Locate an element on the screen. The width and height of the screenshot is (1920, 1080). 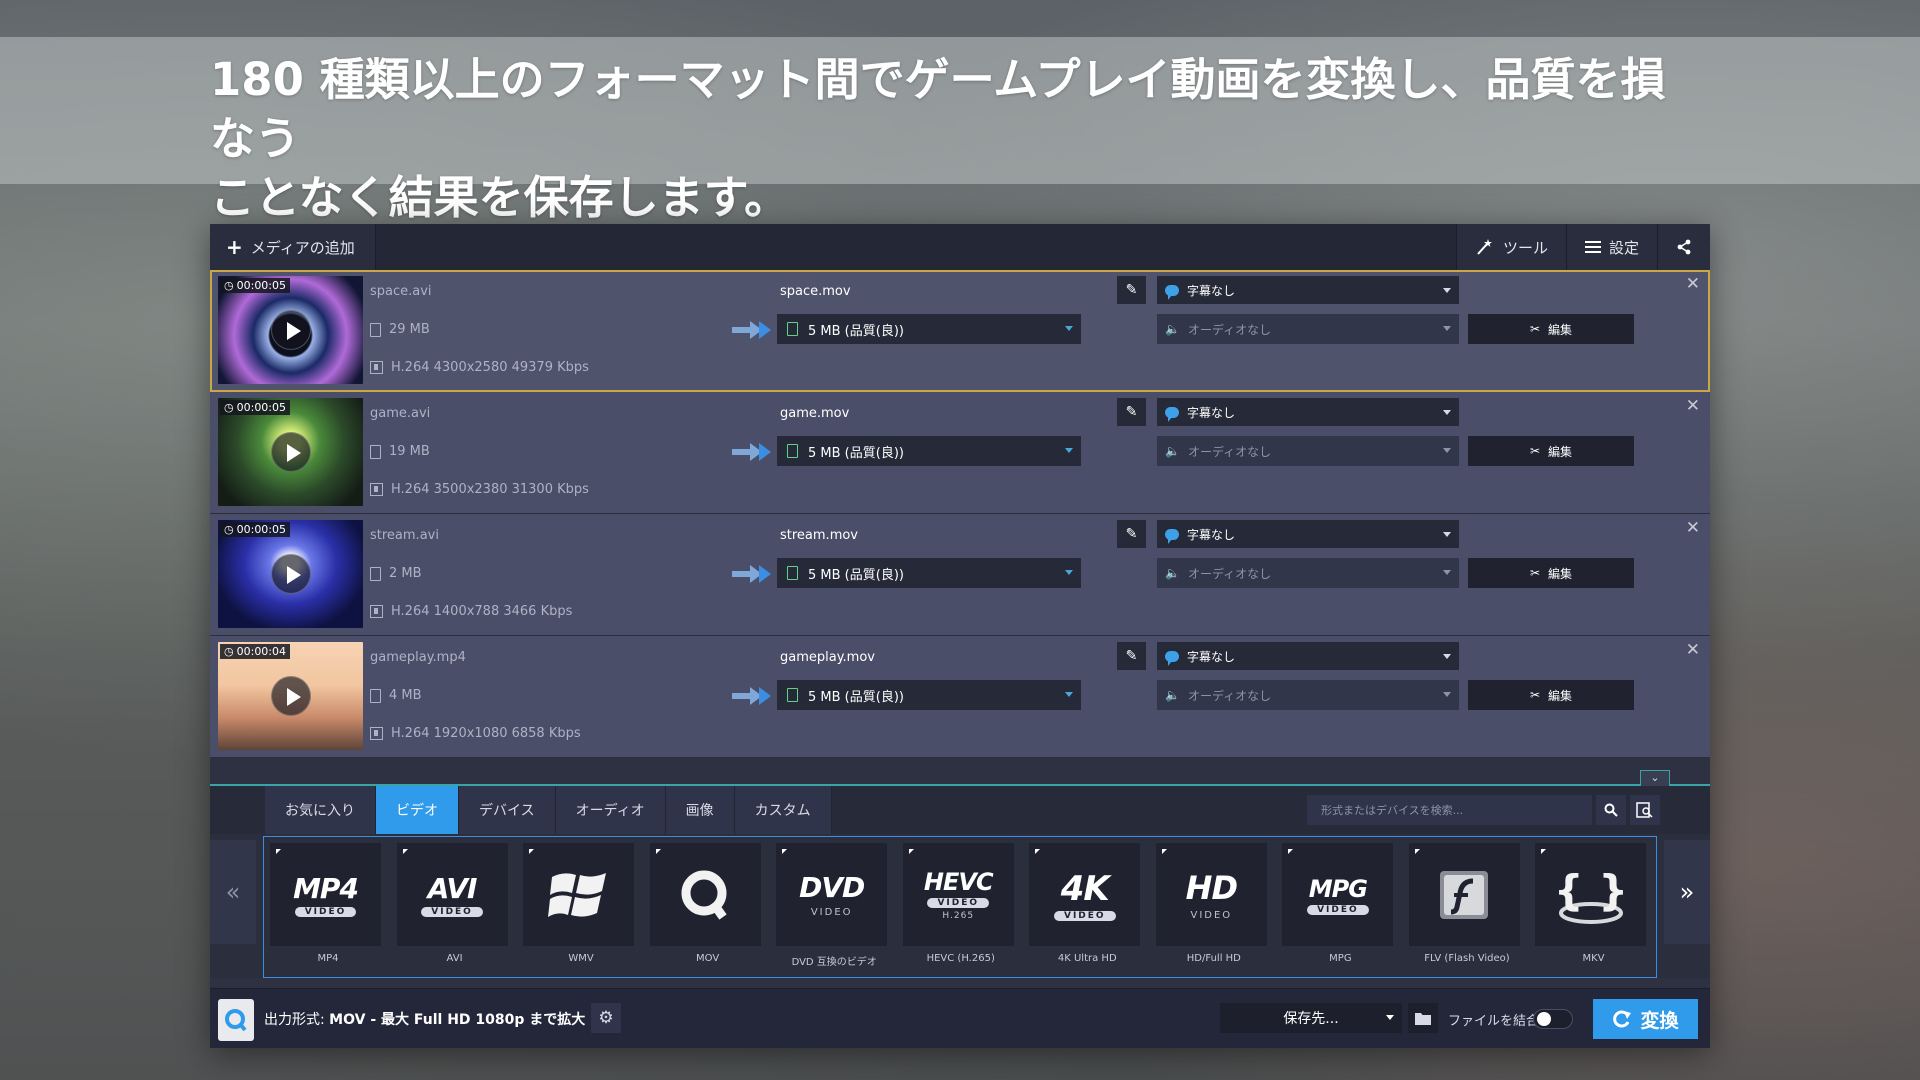
tools-button: ツール is located at coordinates (1510, 247).